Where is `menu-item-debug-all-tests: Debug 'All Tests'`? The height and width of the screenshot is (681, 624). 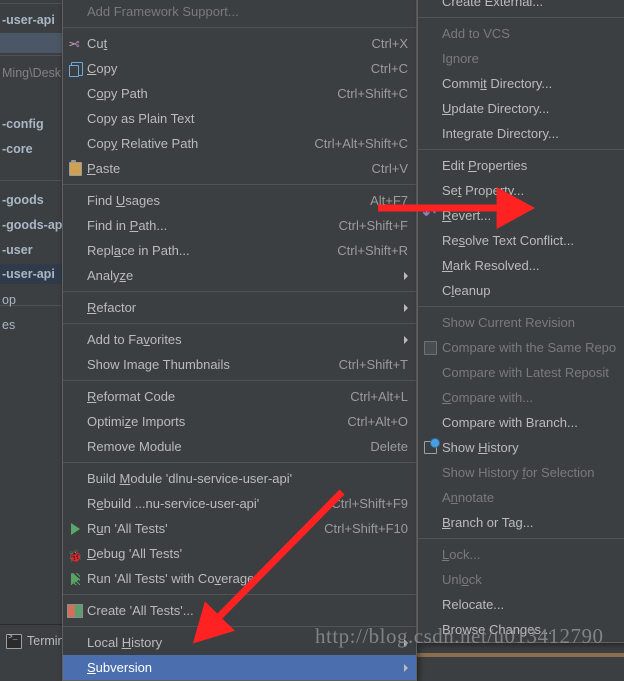 menu-item-debug-all-tests: Debug 'All Tests' is located at coordinates (239, 555).